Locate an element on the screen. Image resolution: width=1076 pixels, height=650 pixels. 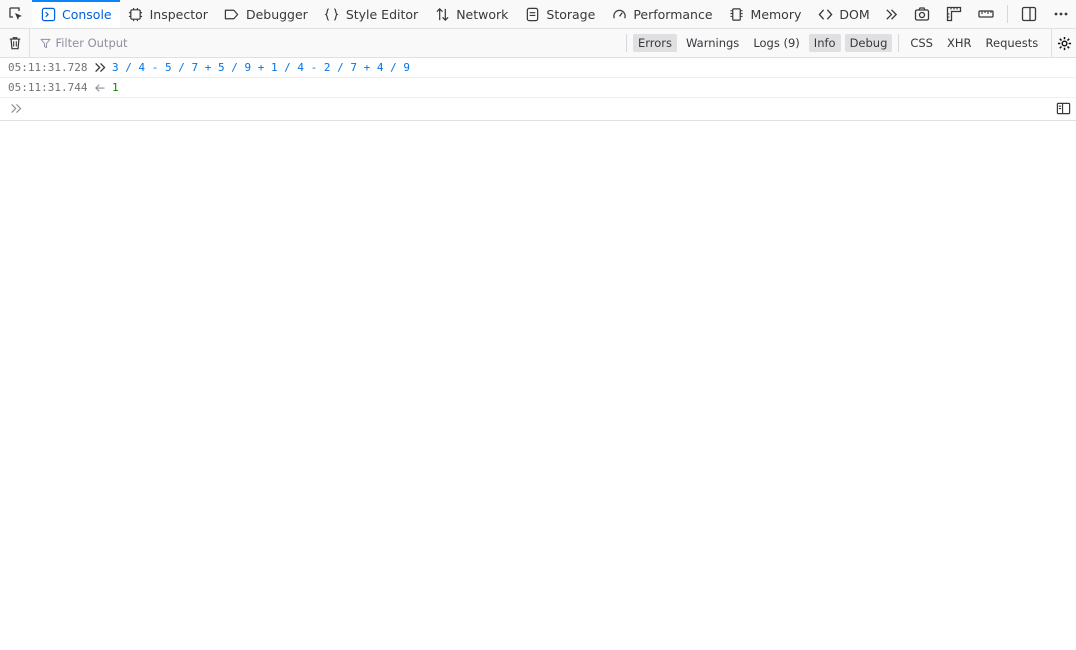
filter-logs-button: Logs (9) is located at coordinates (776, 43).